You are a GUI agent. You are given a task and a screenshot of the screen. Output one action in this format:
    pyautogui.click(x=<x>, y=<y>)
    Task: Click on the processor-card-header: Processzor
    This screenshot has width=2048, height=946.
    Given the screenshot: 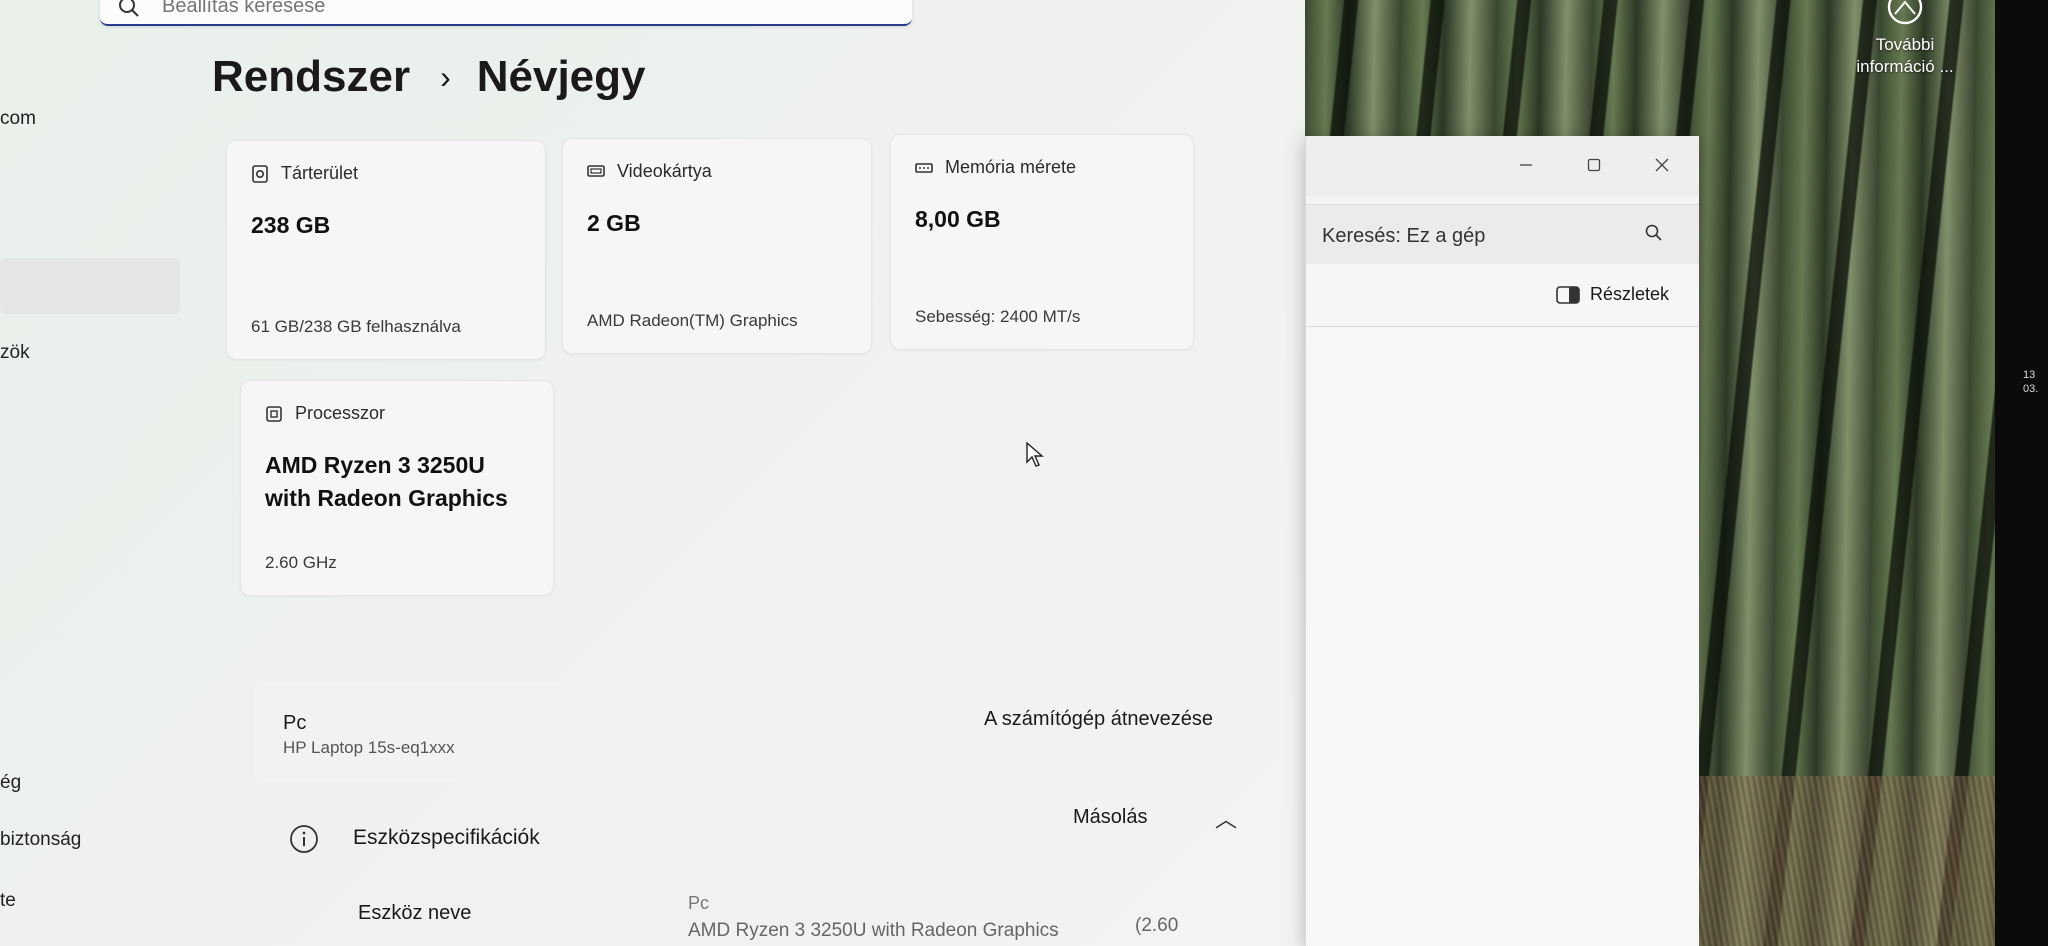 What is the action you would take?
    pyautogui.click(x=325, y=413)
    